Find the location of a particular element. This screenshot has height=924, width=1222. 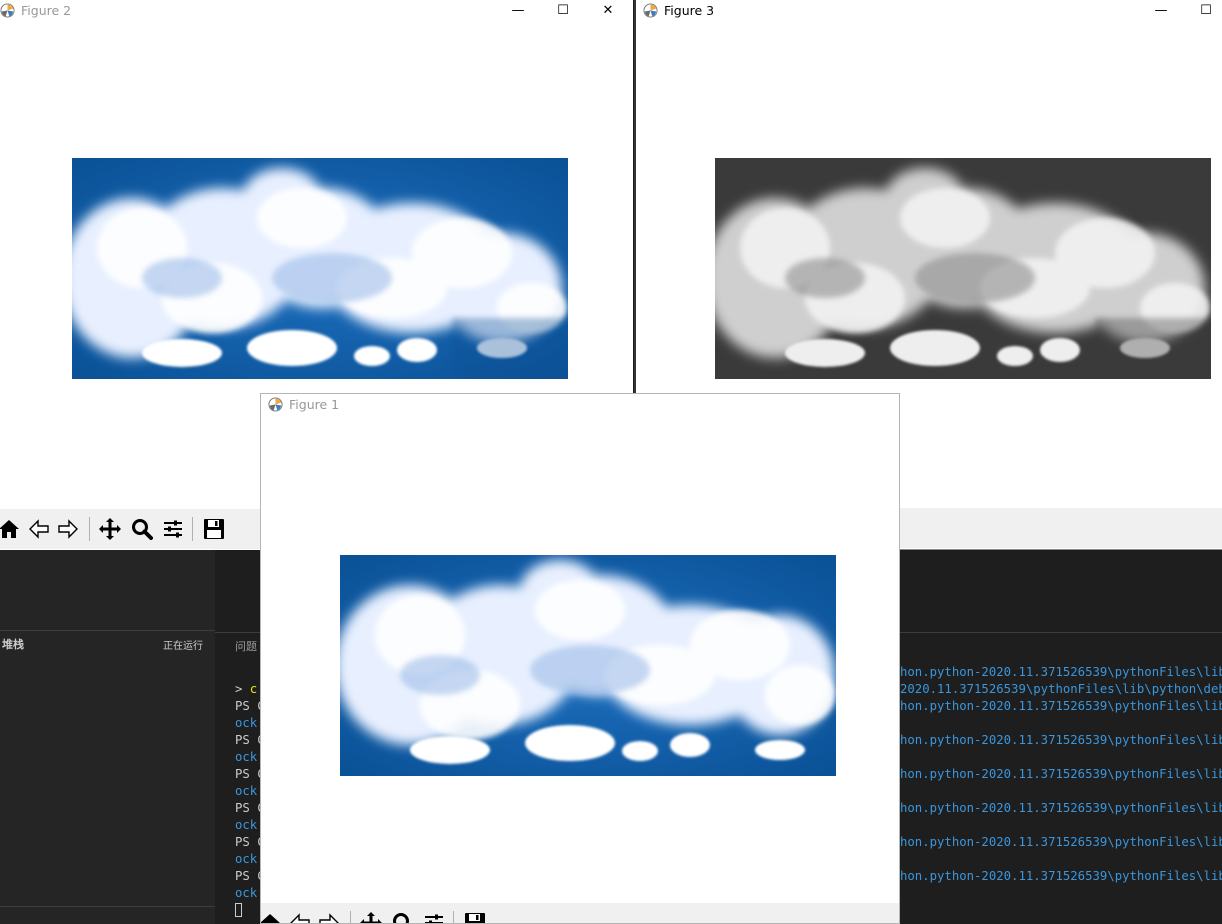

terminal-cursor is located at coordinates (238, 910).